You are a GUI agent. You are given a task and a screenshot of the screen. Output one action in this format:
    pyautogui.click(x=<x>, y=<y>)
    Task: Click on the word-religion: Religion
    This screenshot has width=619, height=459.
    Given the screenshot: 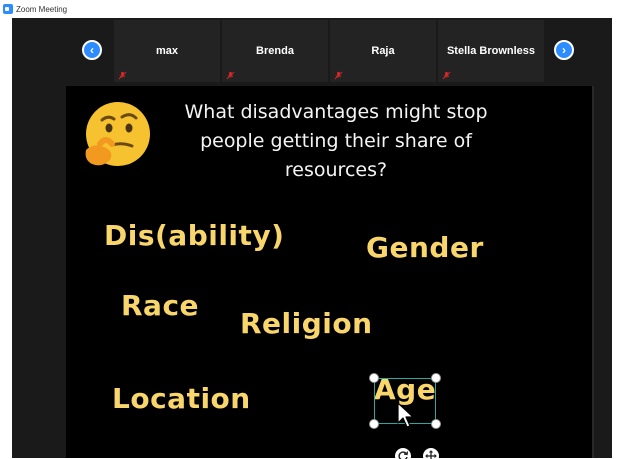 What is the action you would take?
    pyautogui.click(x=306, y=323)
    